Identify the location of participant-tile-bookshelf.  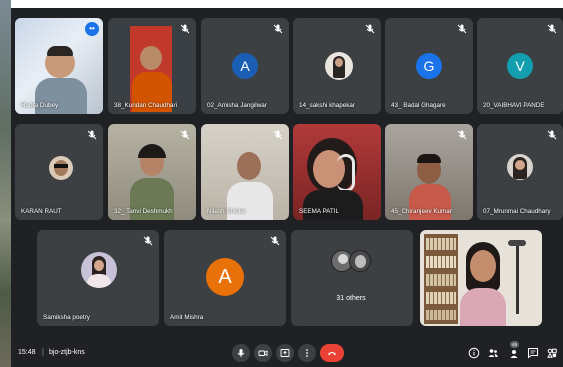
(481, 278).